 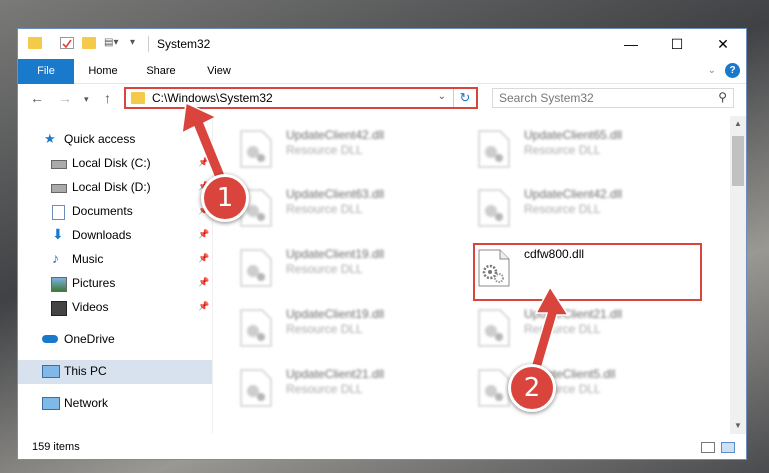 I want to click on sidebar-item-label: Downloads, so click(x=102, y=235).